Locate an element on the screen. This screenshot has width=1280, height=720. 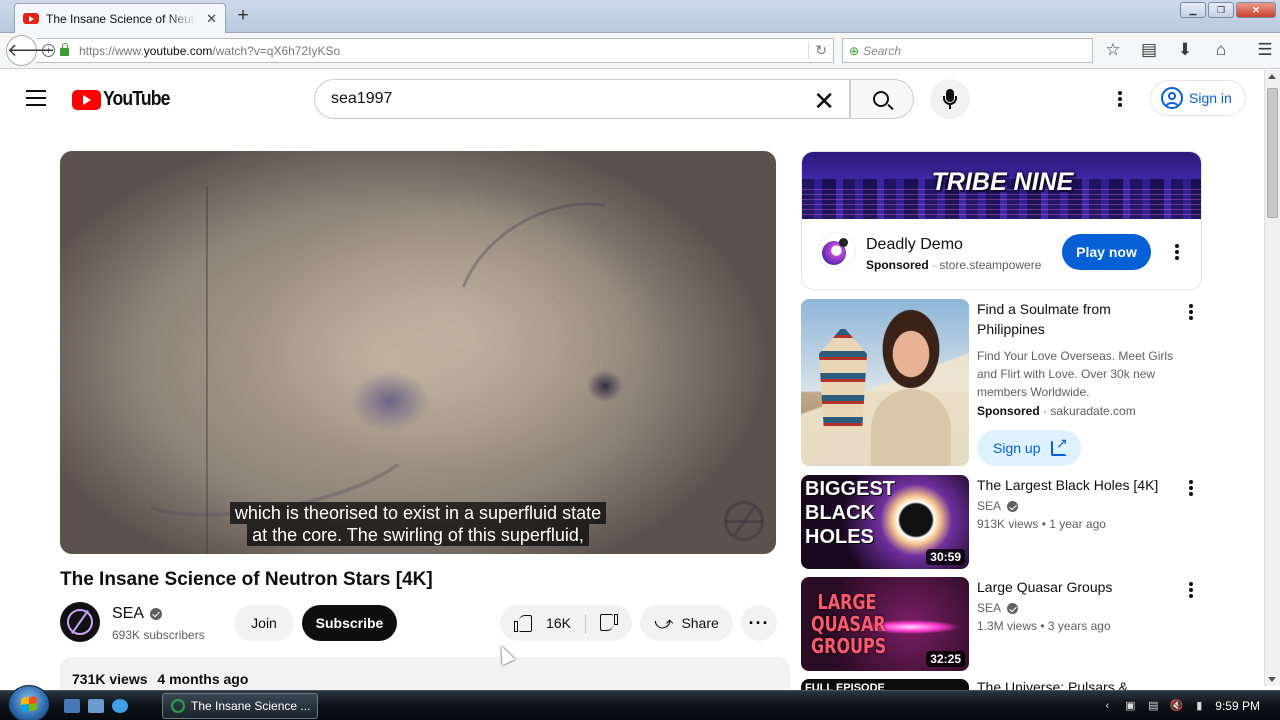
volume-icon: 🔇 is located at coordinates (1176, 706).